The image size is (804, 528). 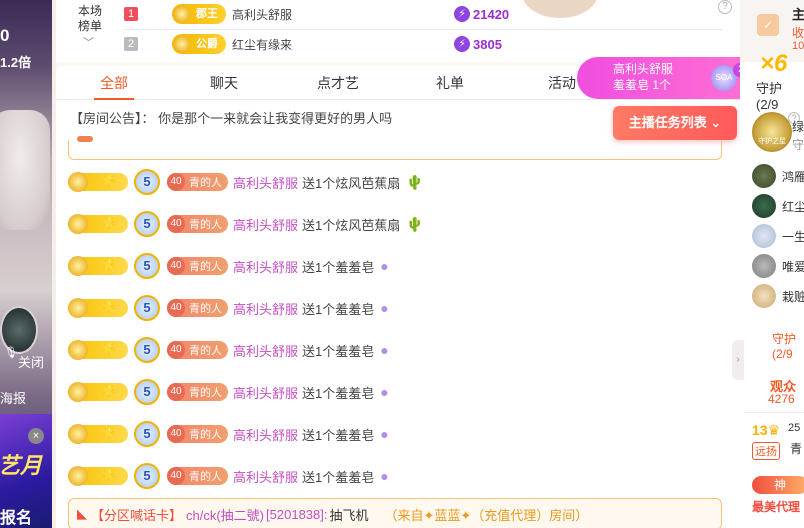 I want to click on guard-line-2: 守, so click(x=798, y=145).